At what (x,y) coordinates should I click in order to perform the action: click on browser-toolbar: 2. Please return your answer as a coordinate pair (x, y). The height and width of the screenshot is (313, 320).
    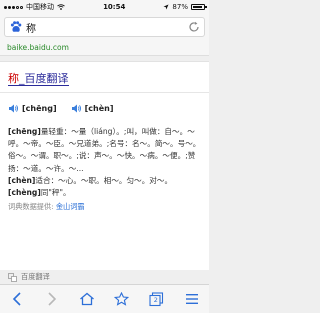
    Looking at the image, I should click on (104, 298).